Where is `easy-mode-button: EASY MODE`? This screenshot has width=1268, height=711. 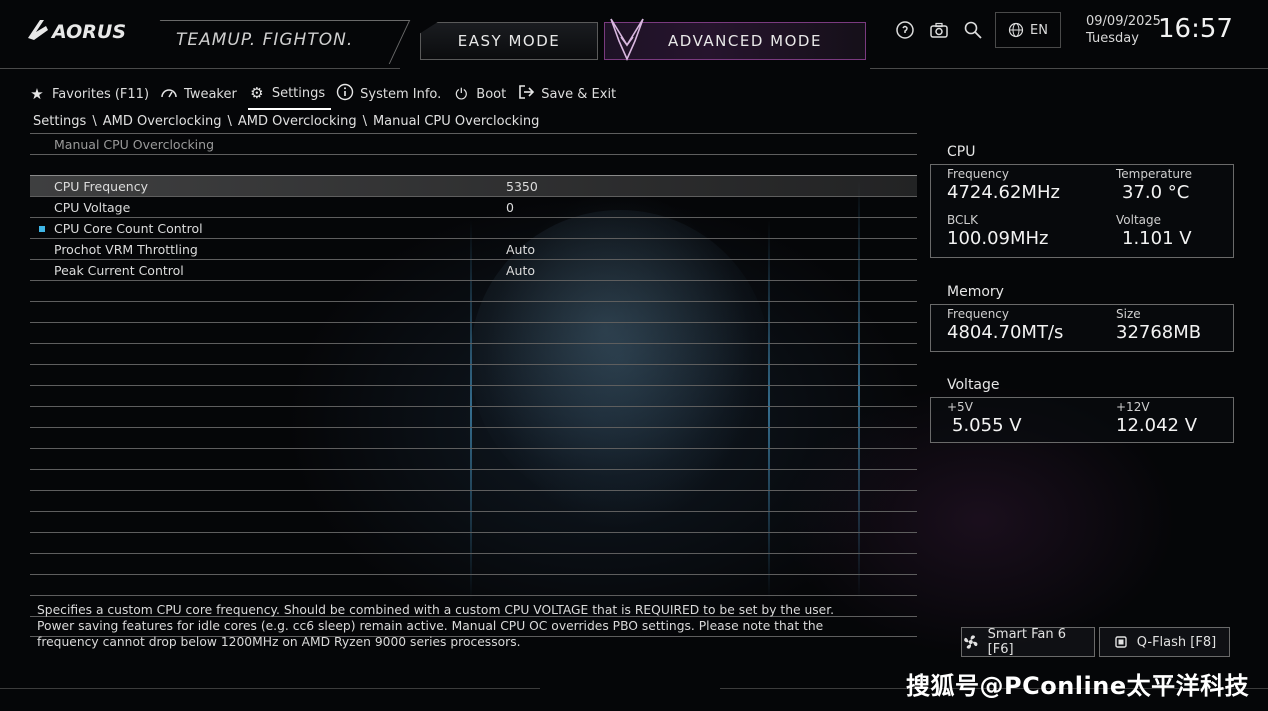
easy-mode-button: EASY MODE is located at coordinates (509, 41).